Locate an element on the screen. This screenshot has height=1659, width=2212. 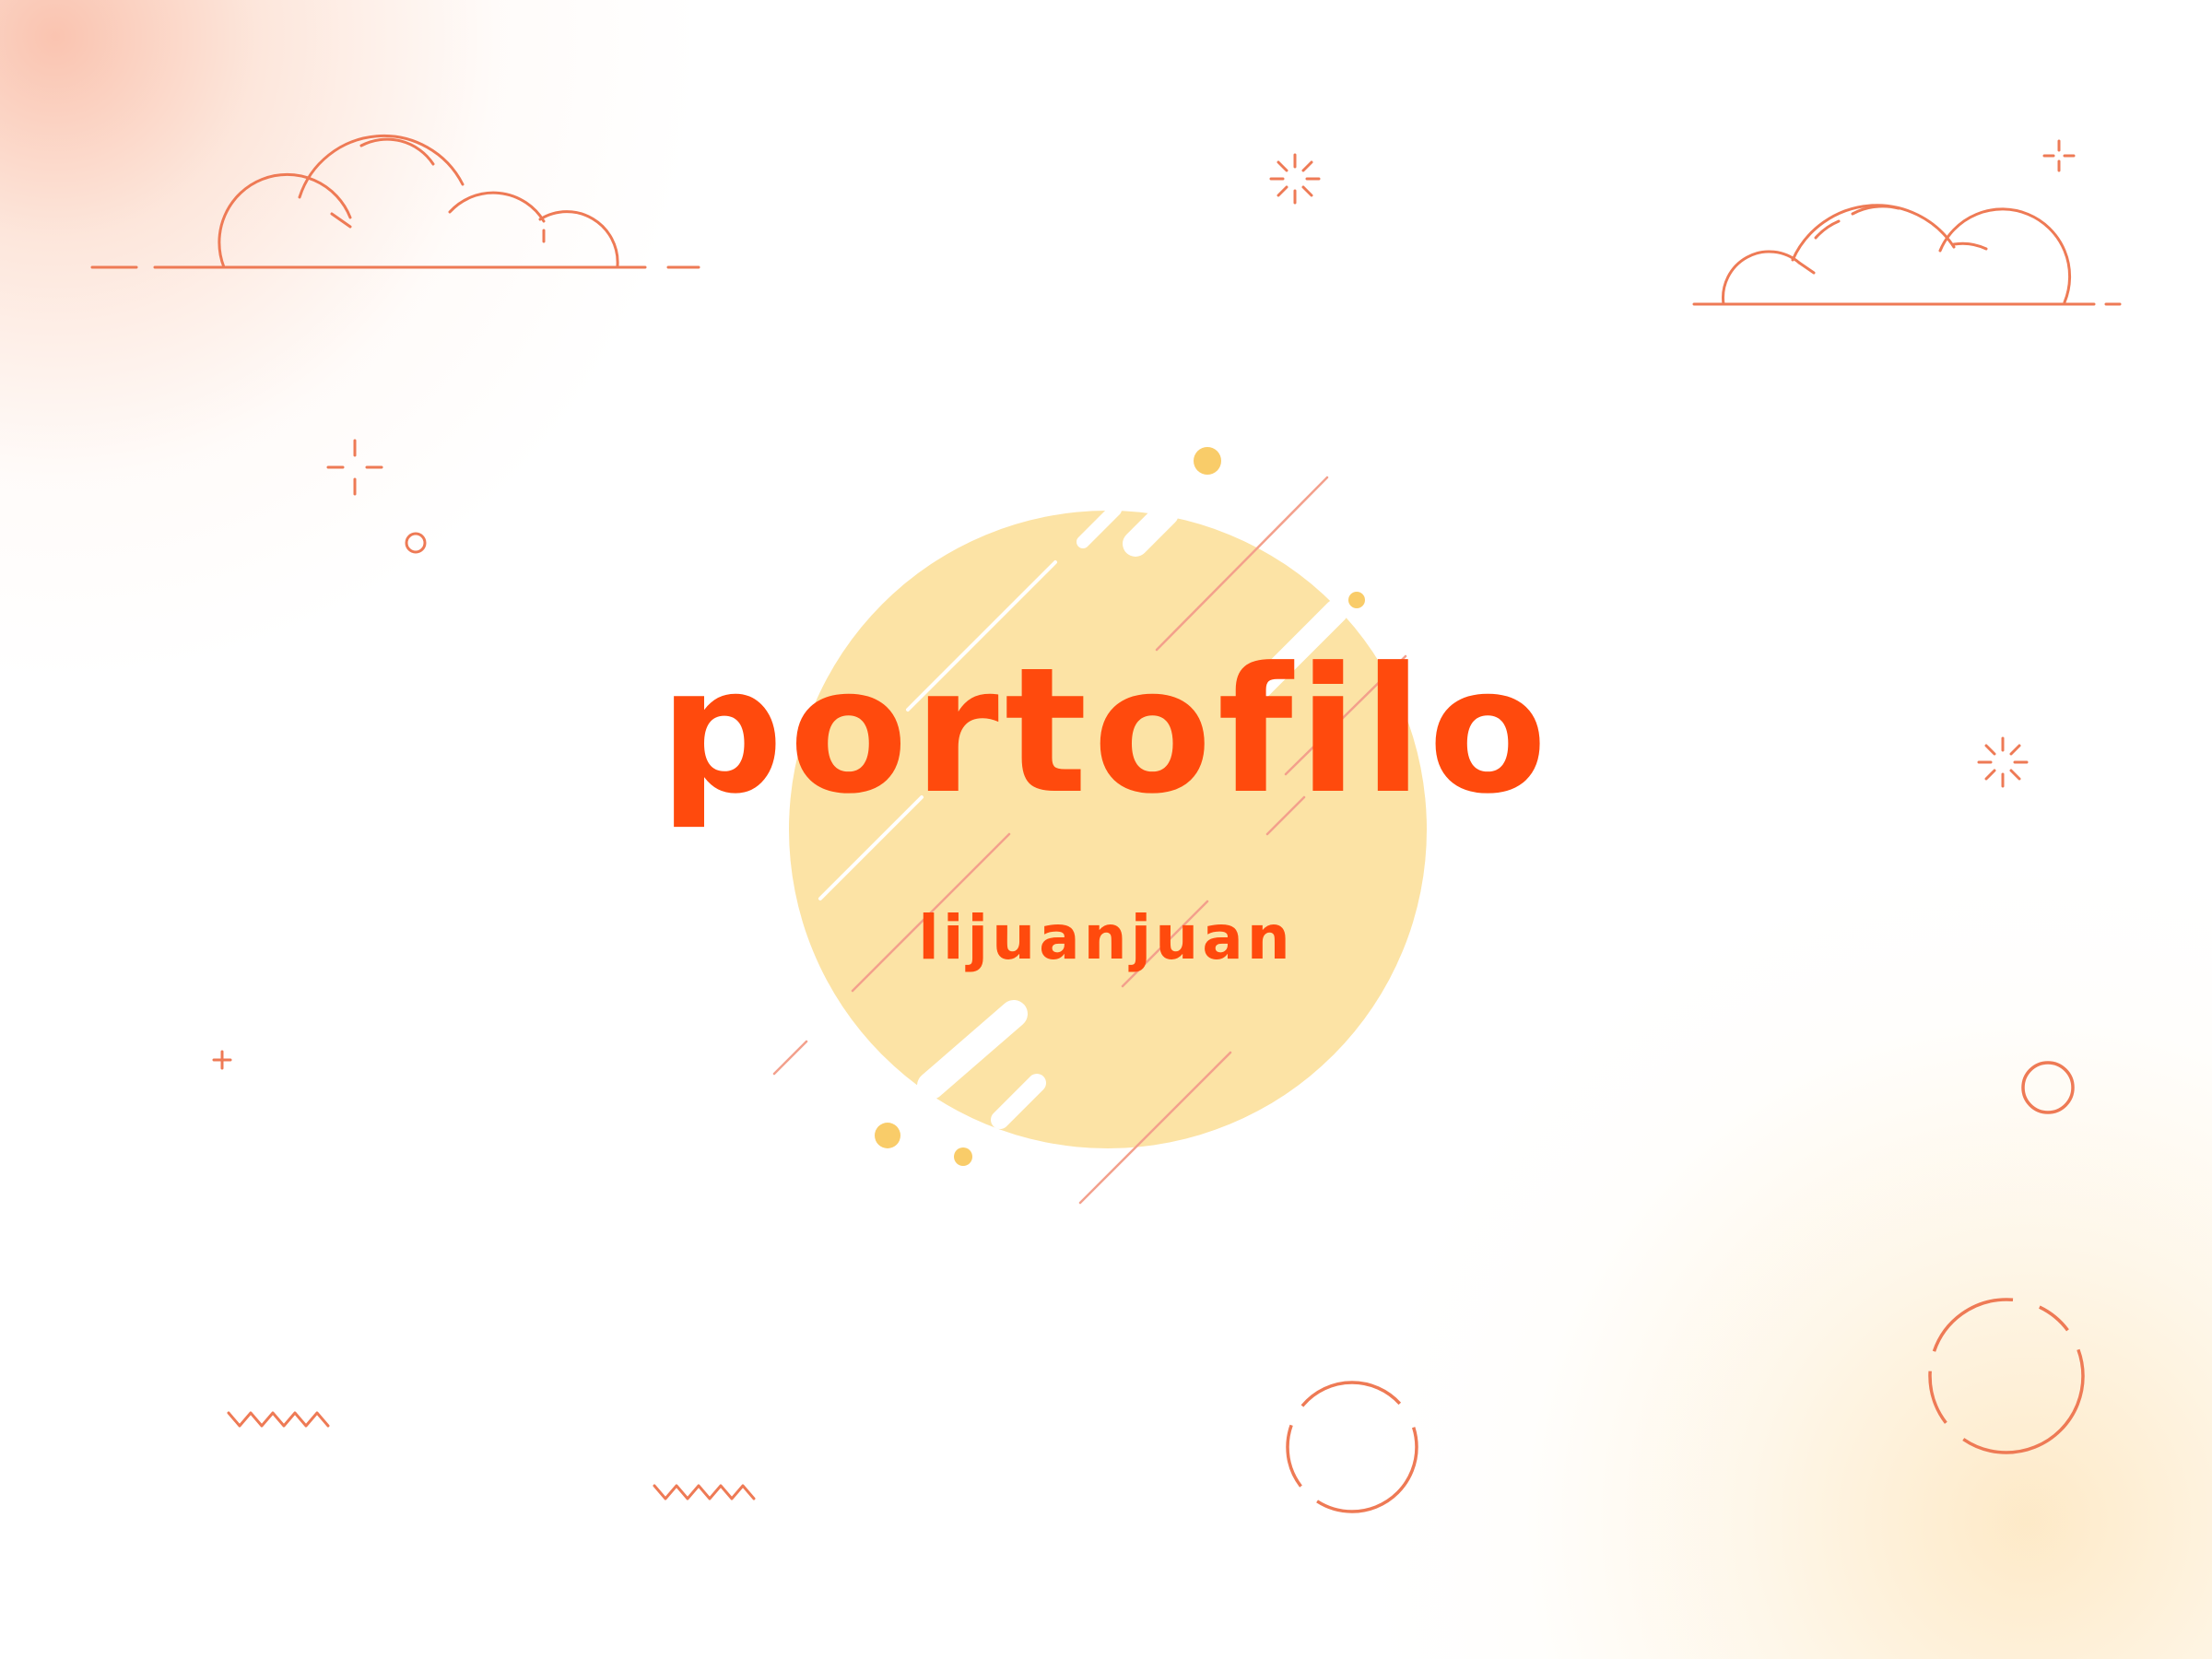
cover-title: portofilo is located at coordinates (1106, 731).